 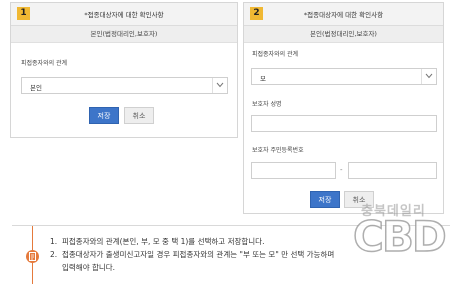 What do you see at coordinates (392, 170) in the screenshot?
I see `guardian-id-back-input` at bounding box center [392, 170].